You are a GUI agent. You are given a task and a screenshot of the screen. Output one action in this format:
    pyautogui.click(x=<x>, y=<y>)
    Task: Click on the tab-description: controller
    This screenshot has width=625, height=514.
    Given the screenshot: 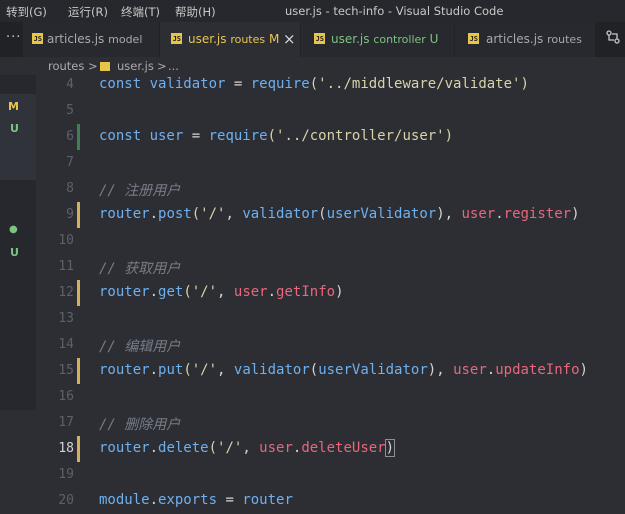 What is the action you would take?
    pyautogui.click(x=399, y=39)
    